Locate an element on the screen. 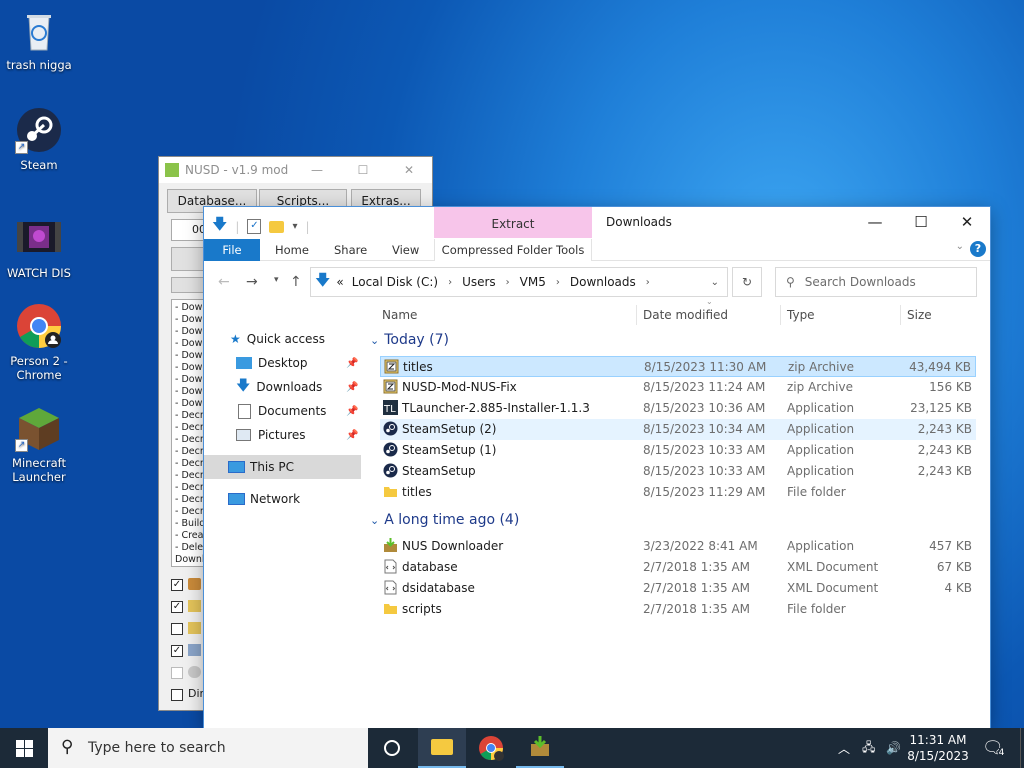 Image resolution: width=1024 pixels, height=768 pixels. file-date: 3/23/2022 8:41 AM is located at coordinates (700, 546).